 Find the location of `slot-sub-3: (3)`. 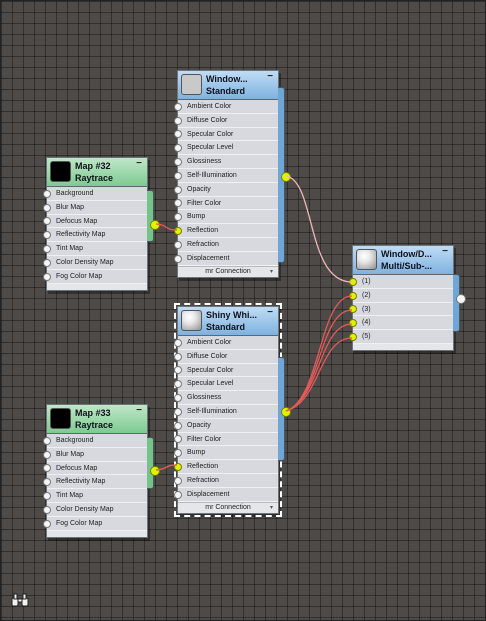

slot-sub-3: (3) is located at coordinates (401, 310).